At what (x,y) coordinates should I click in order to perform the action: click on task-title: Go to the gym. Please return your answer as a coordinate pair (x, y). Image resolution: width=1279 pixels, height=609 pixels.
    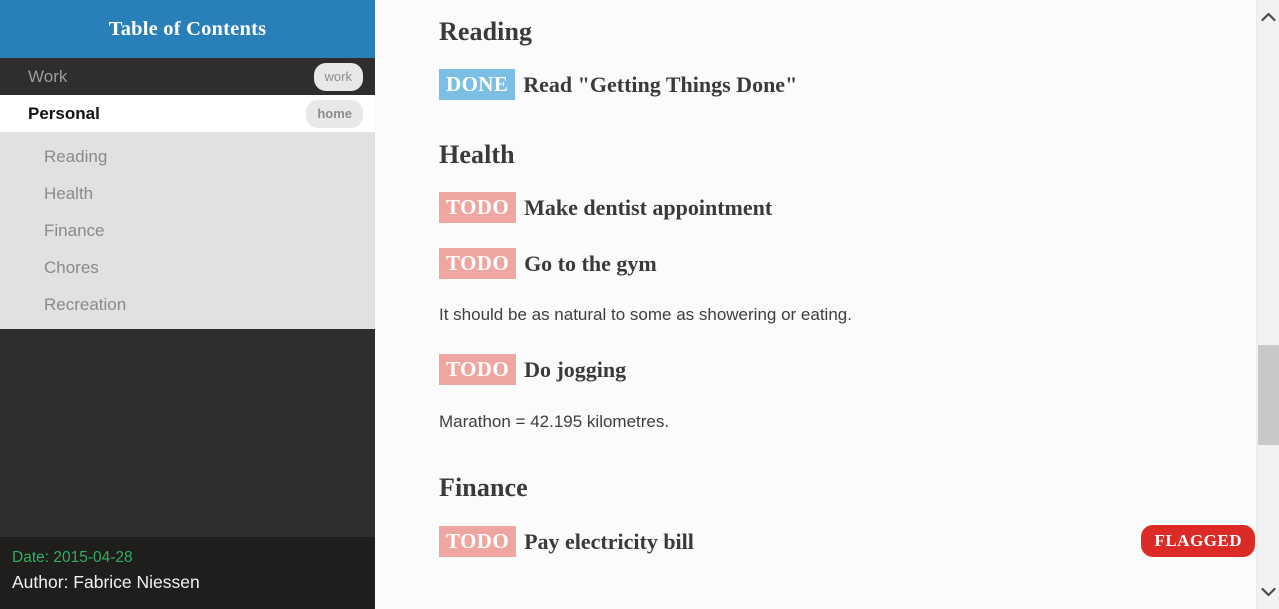
    Looking at the image, I should click on (590, 263).